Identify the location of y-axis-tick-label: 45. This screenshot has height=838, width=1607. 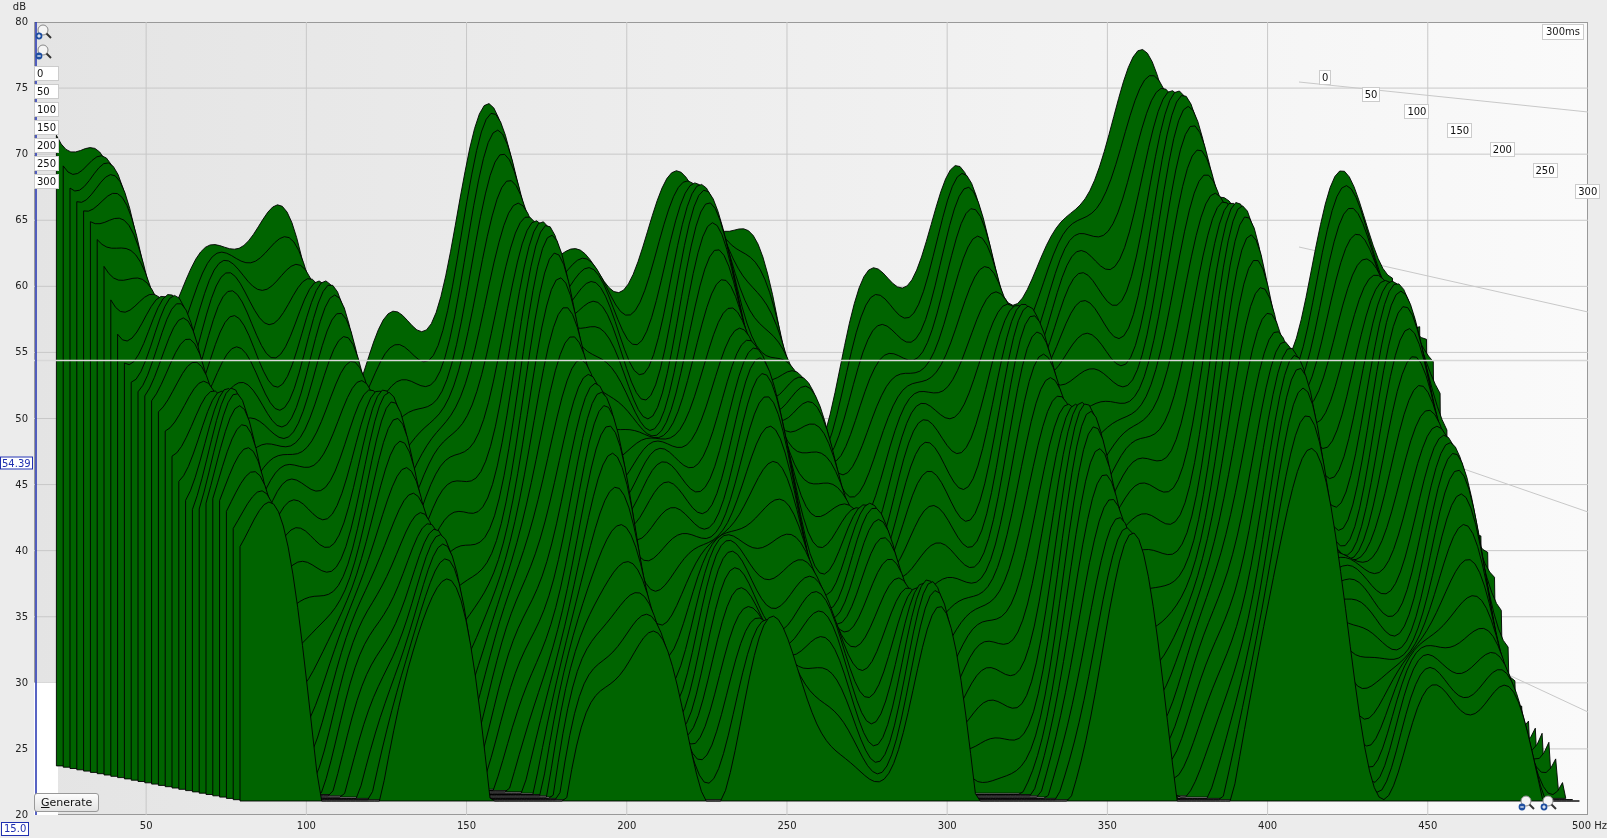
(21, 484).